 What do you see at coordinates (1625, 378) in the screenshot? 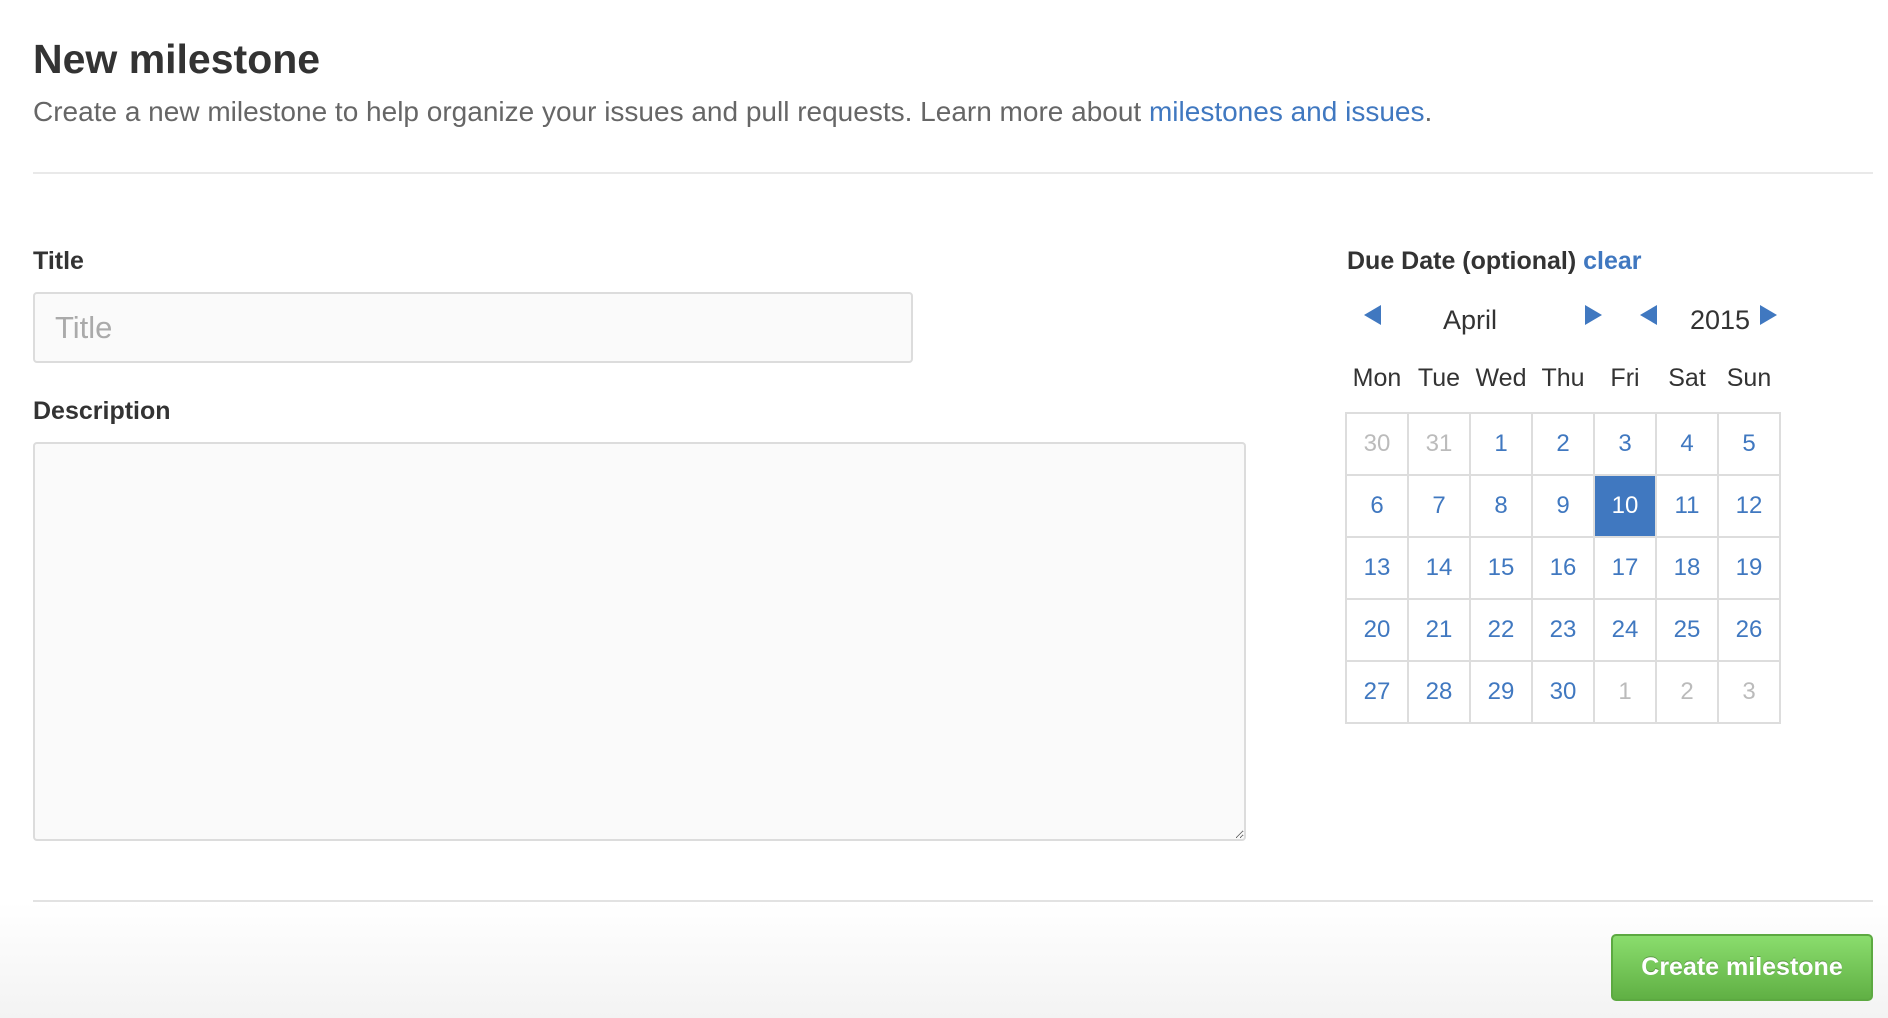
I see `weekday-fri: Fri` at bounding box center [1625, 378].